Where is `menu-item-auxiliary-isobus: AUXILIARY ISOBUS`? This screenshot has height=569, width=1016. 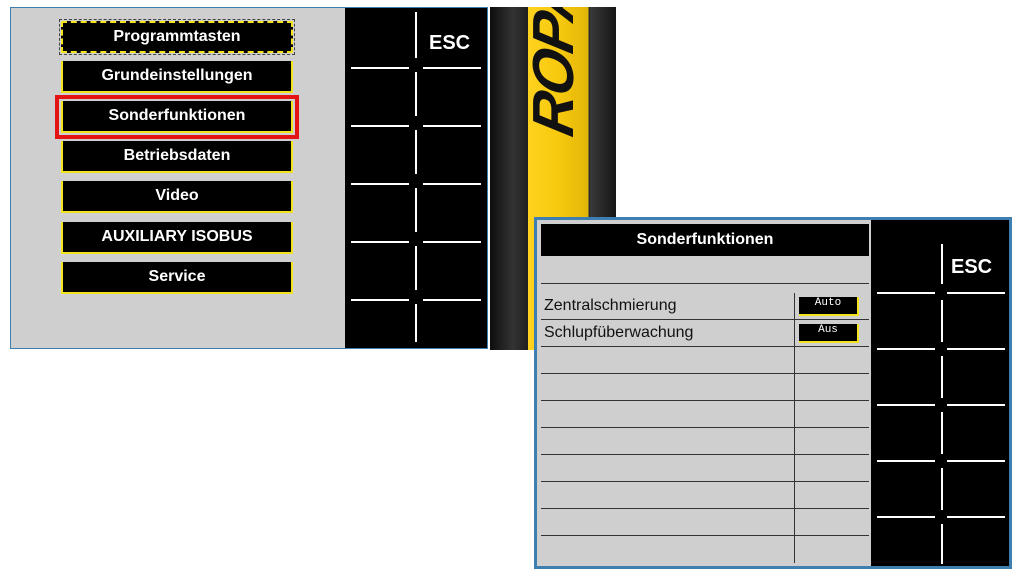
menu-item-auxiliary-isobus: AUXILIARY ISOBUS is located at coordinates (177, 238).